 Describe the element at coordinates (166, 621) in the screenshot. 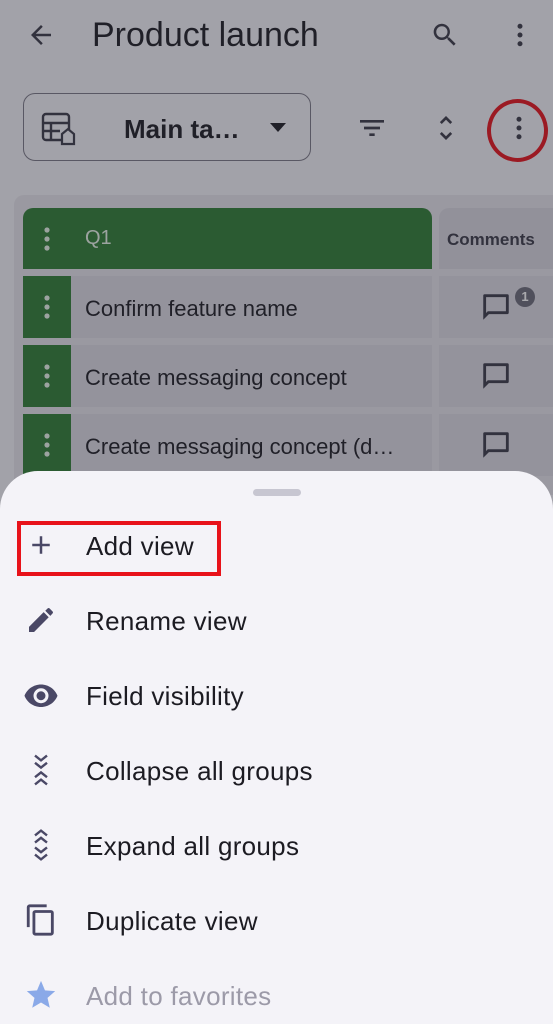

I see `menu-item-label: Rename view` at that location.